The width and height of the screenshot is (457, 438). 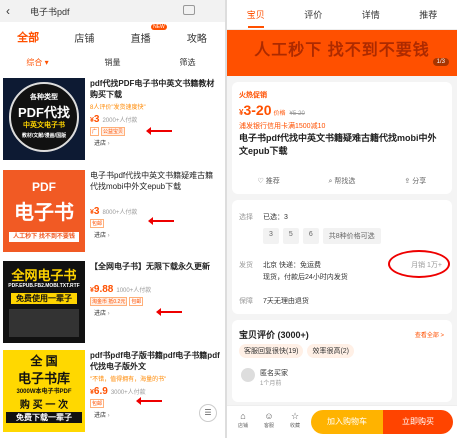 I want to click on search-bar: ‹ 电子书pdf, so click(x=112, y=11).